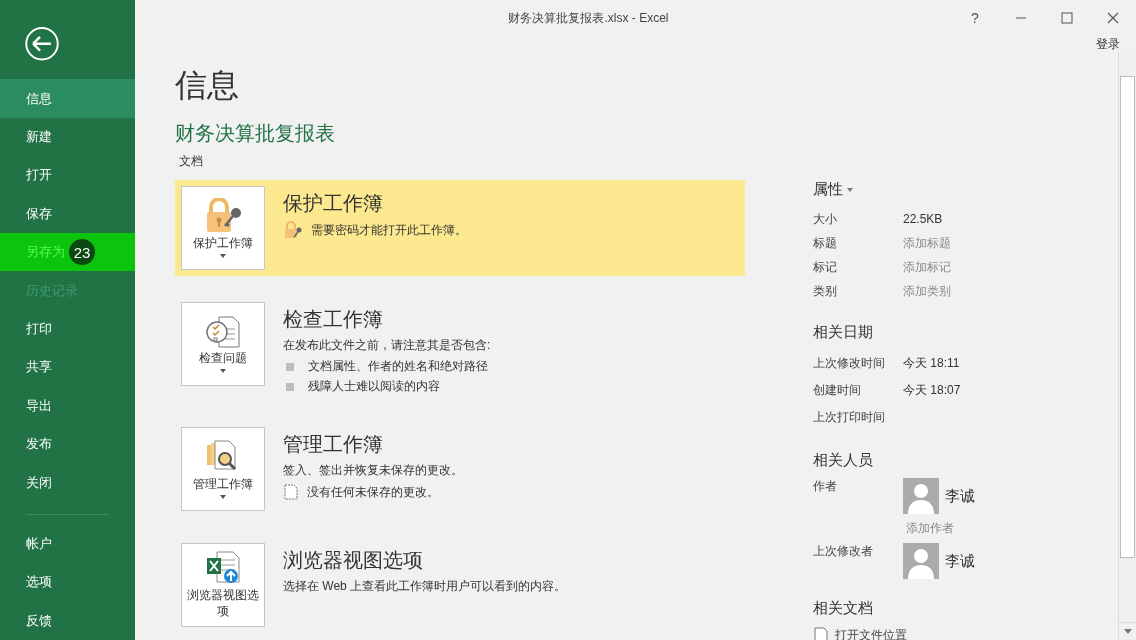 This screenshot has height=640, width=1136. Describe the element at coordinates (42, 44) in the screenshot. I see `back-icon` at that location.